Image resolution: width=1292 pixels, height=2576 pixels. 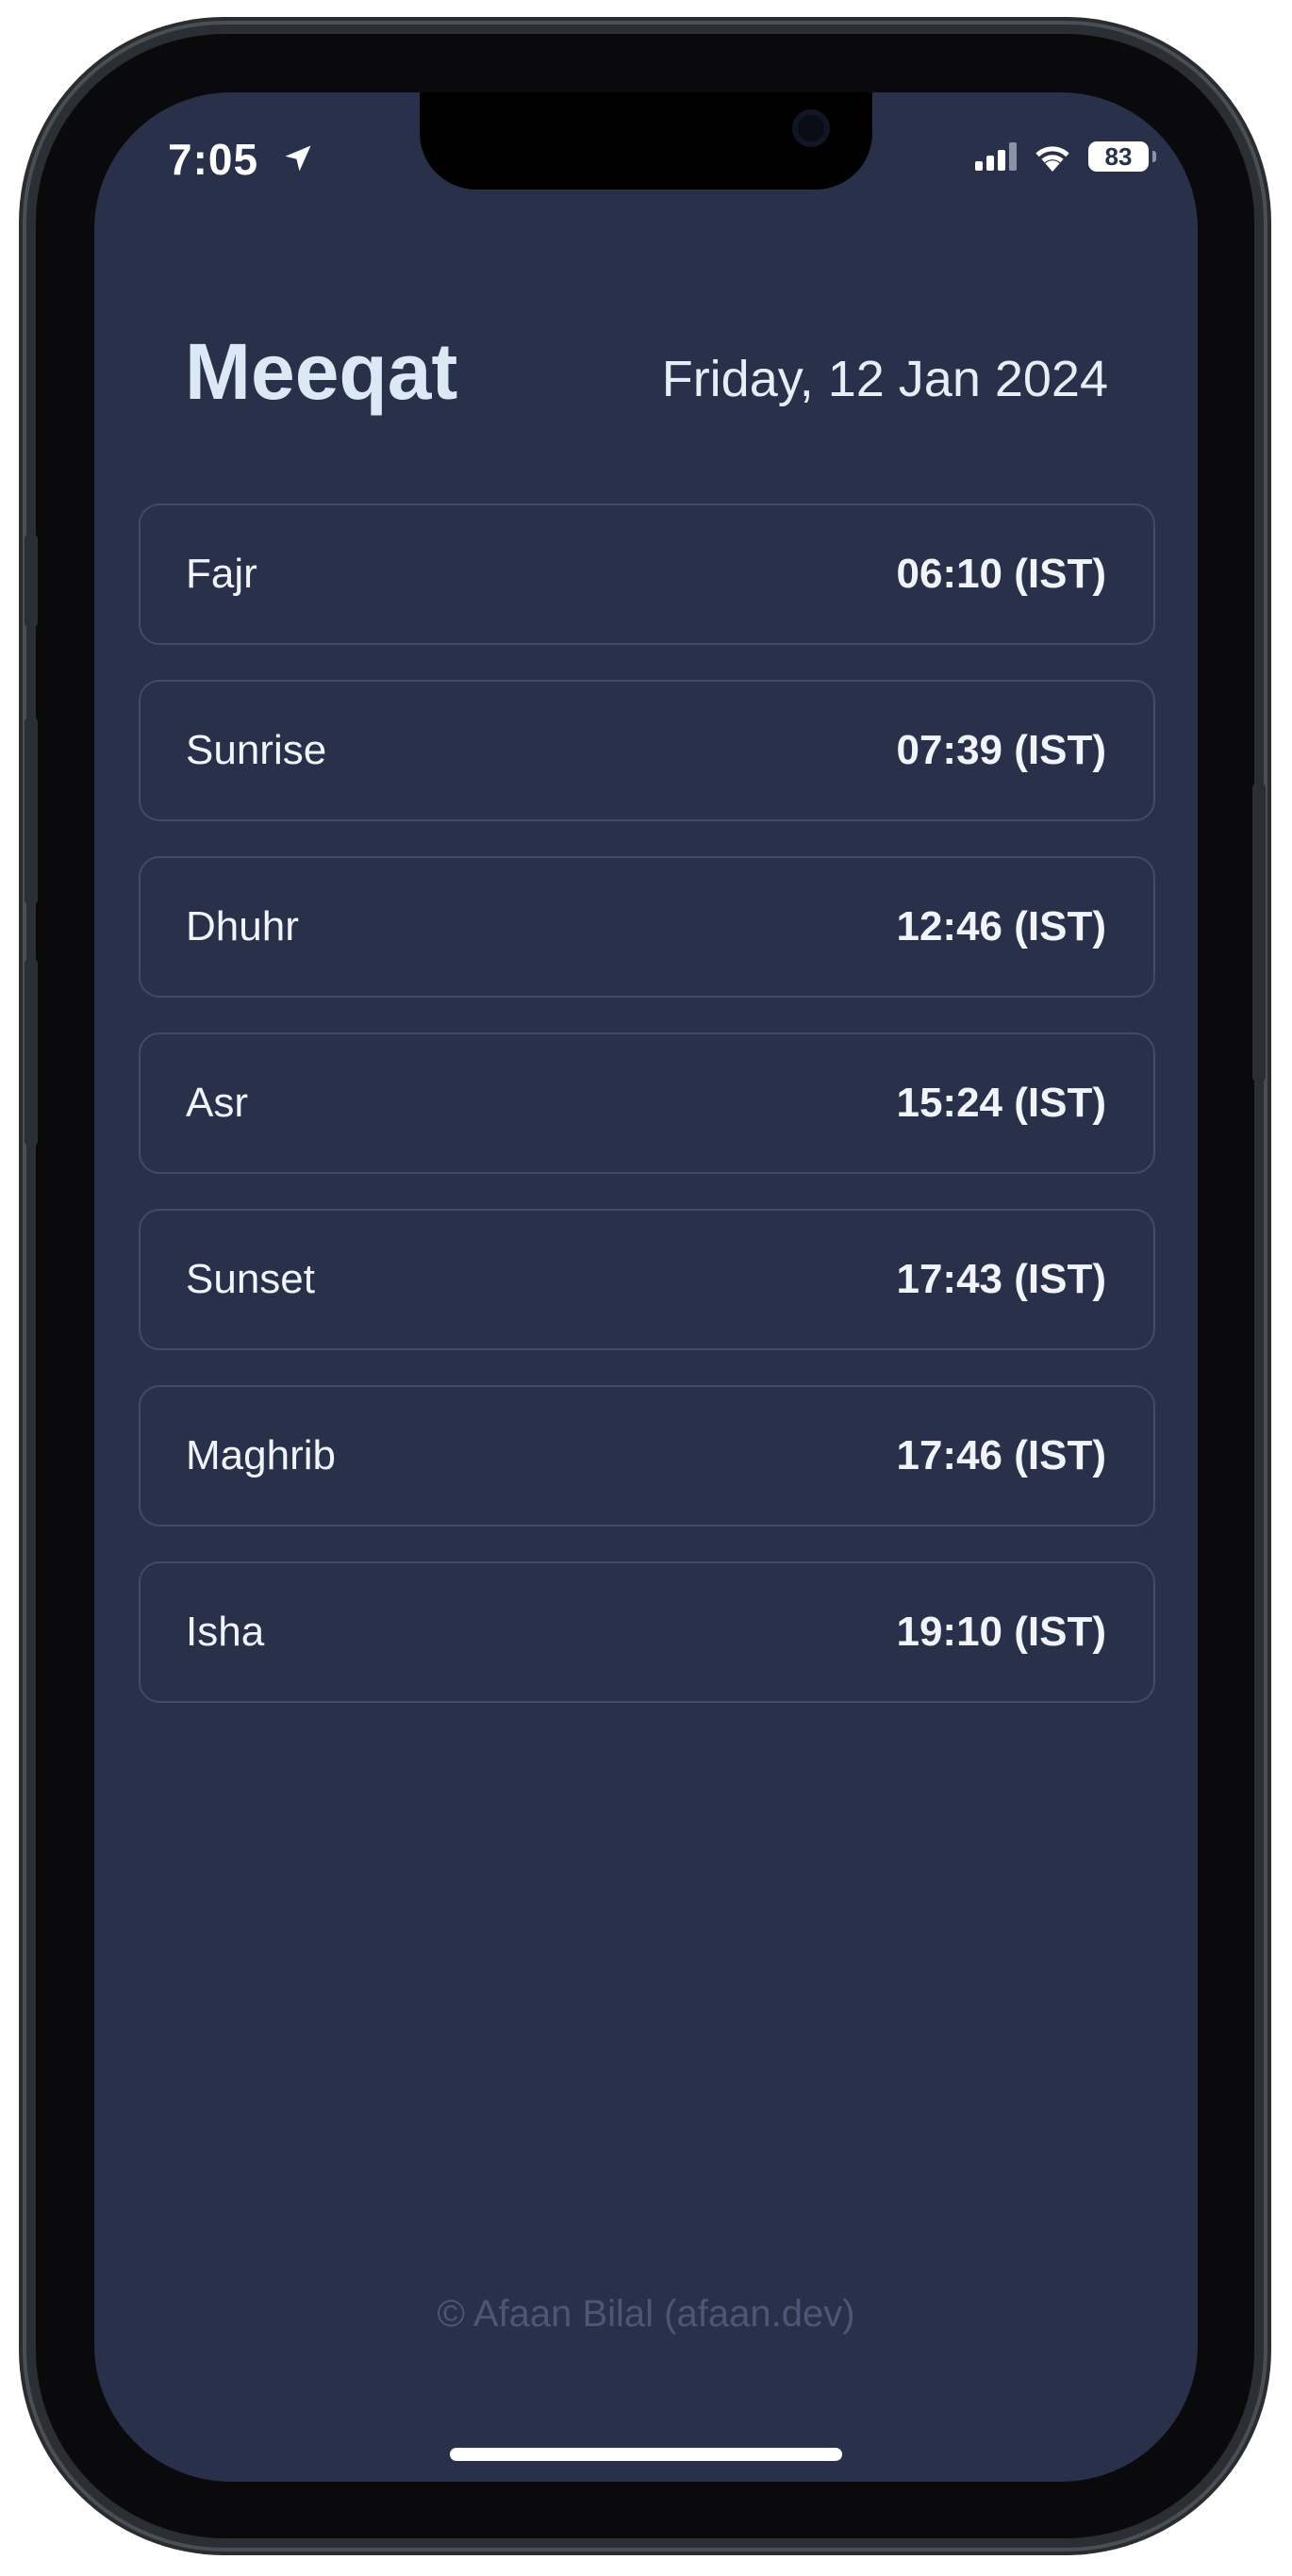 I want to click on side-button, so click(x=1259, y=932).